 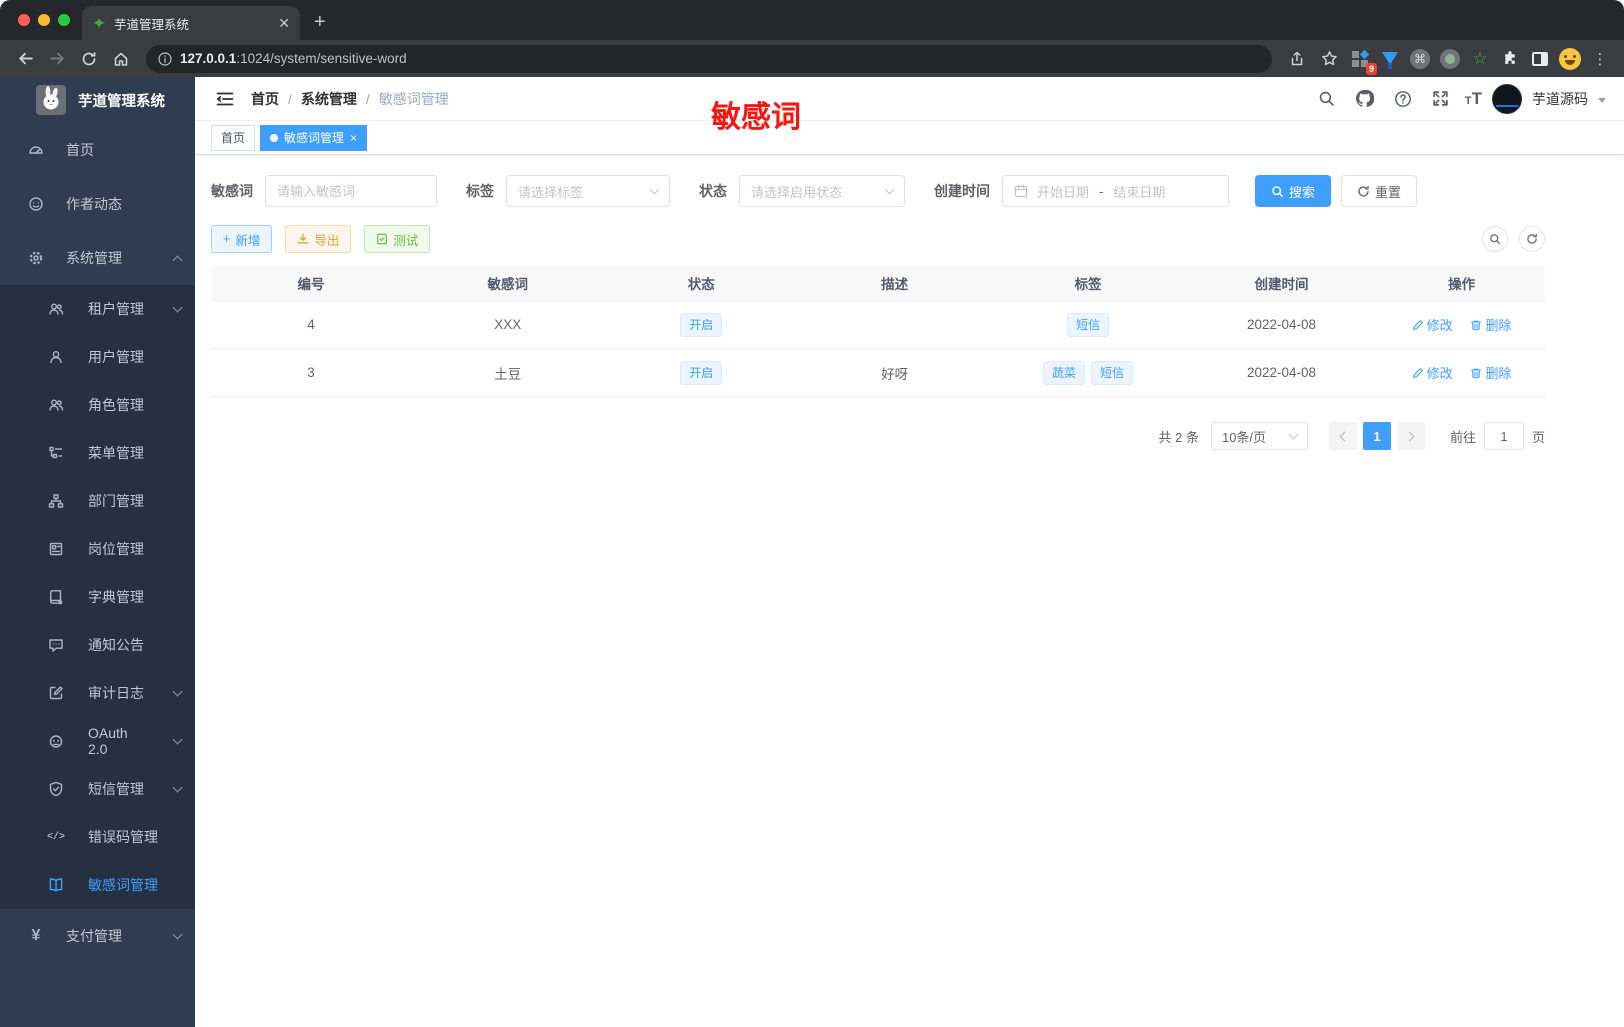 What do you see at coordinates (314, 137) in the screenshot?
I see `tag-view-sensitive-word: 敏感词管理 ×` at bounding box center [314, 137].